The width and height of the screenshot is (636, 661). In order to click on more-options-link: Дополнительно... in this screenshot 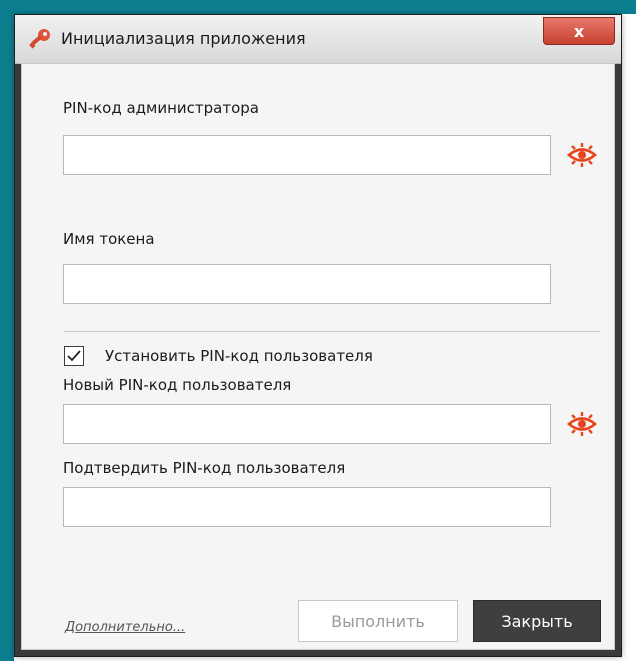, I will do `click(125, 627)`.